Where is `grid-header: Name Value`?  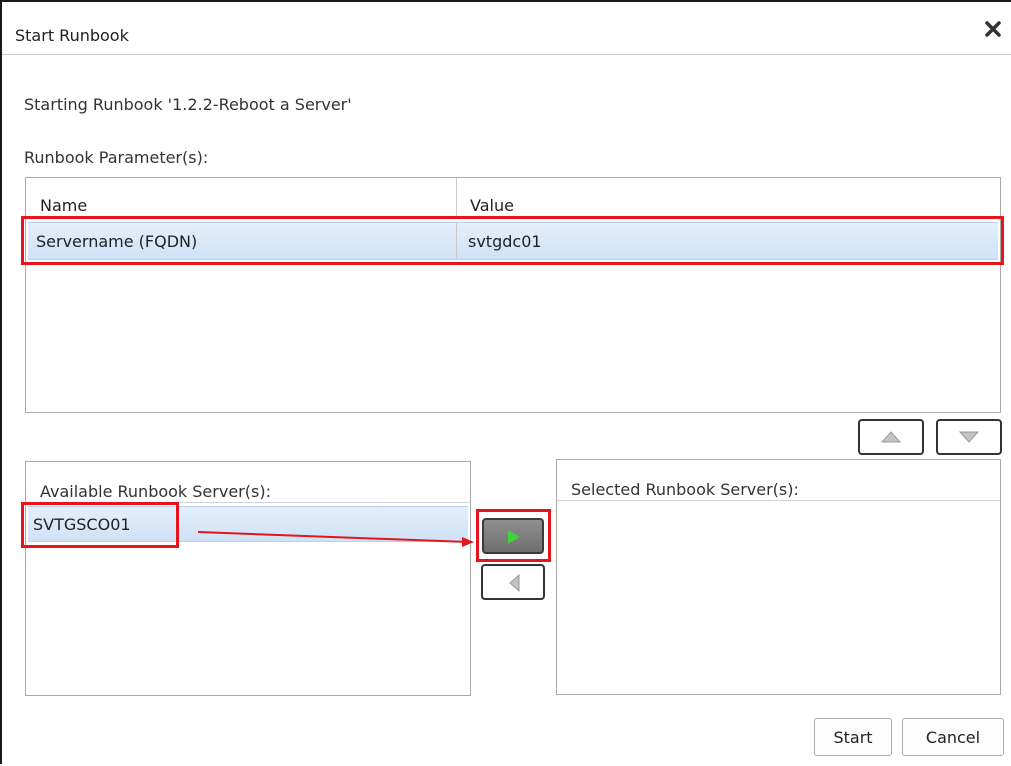
grid-header: Name Value is located at coordinates (513, 197).